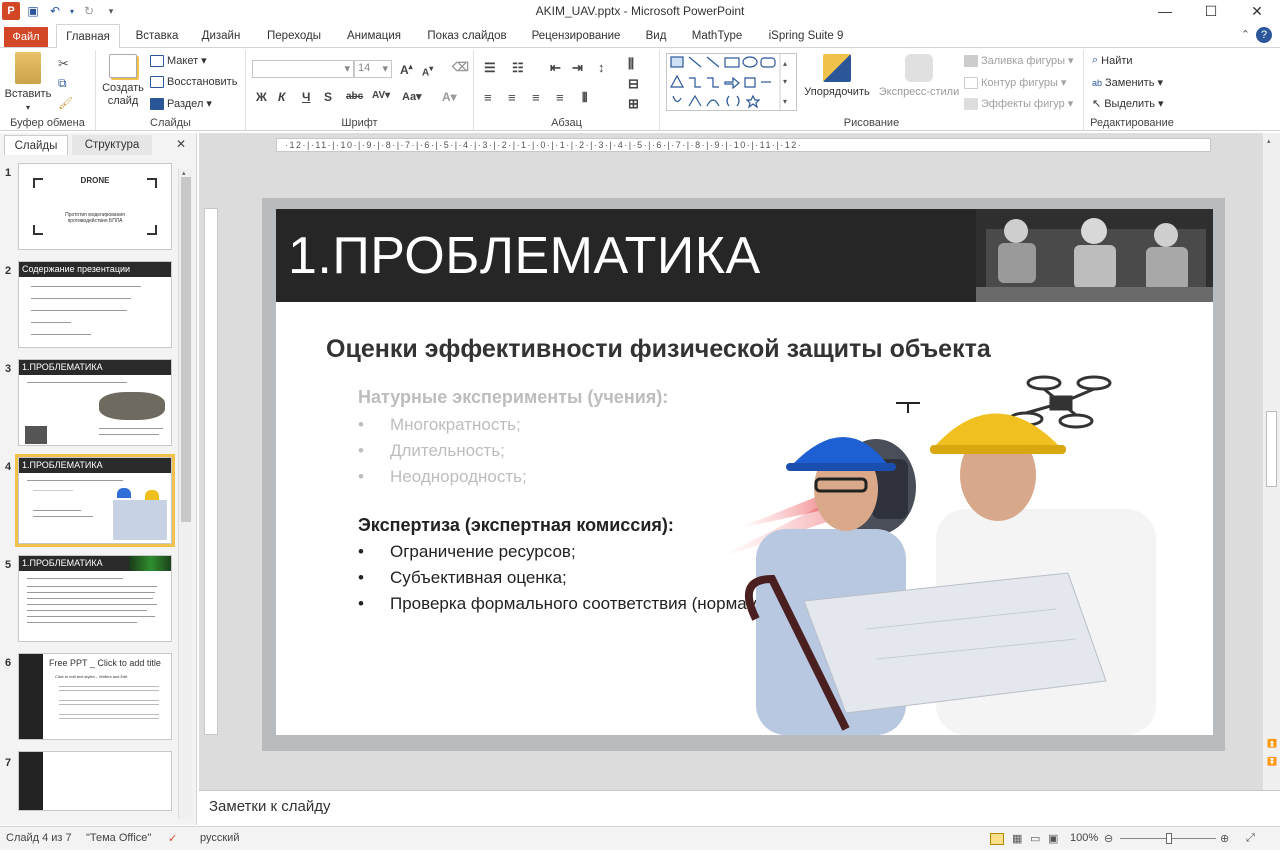 This screenshot has height=850, width=1280. What do you see at coordinates (1128, 104) in the screenshot?
I see `select-button: ↖ Выделить ▾` at bounding box center [1128, 104].